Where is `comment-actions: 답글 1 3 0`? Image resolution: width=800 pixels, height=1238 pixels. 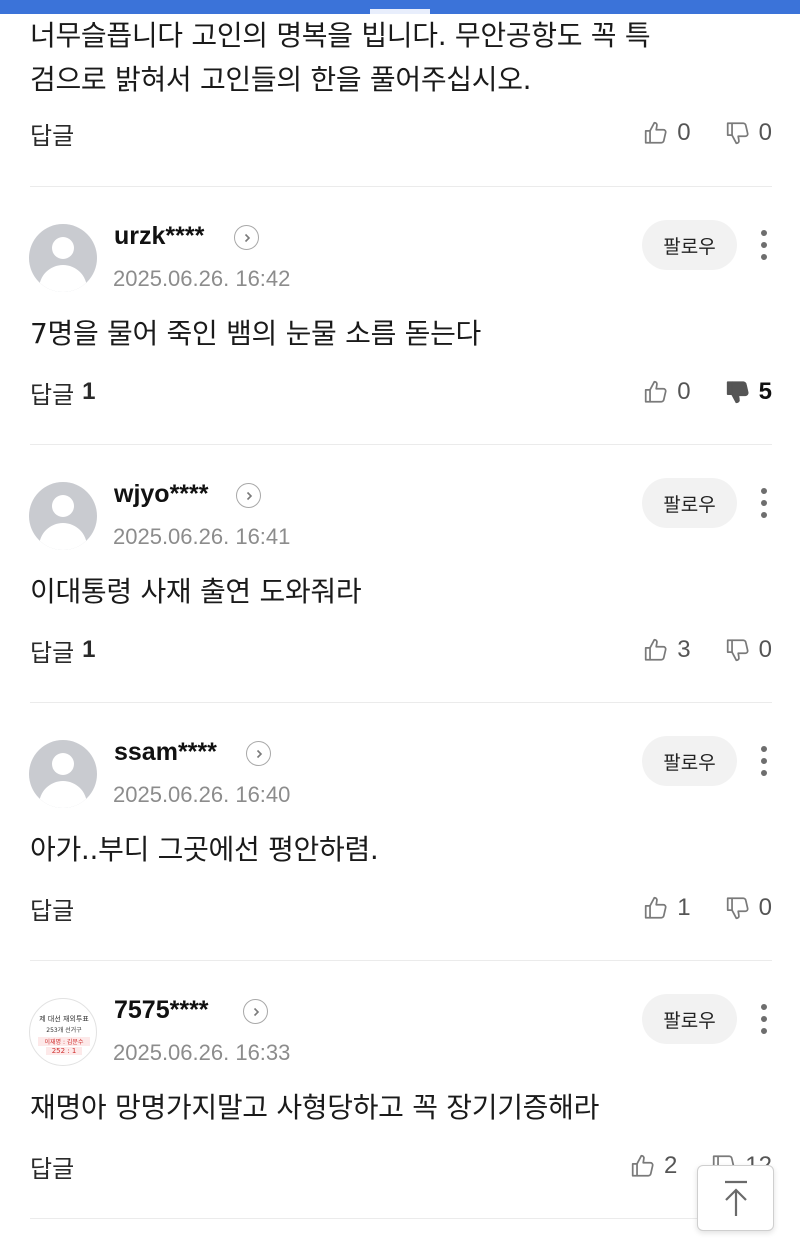 comment-actions: 답글 1 3 0 is located at coordinates (401, 650).